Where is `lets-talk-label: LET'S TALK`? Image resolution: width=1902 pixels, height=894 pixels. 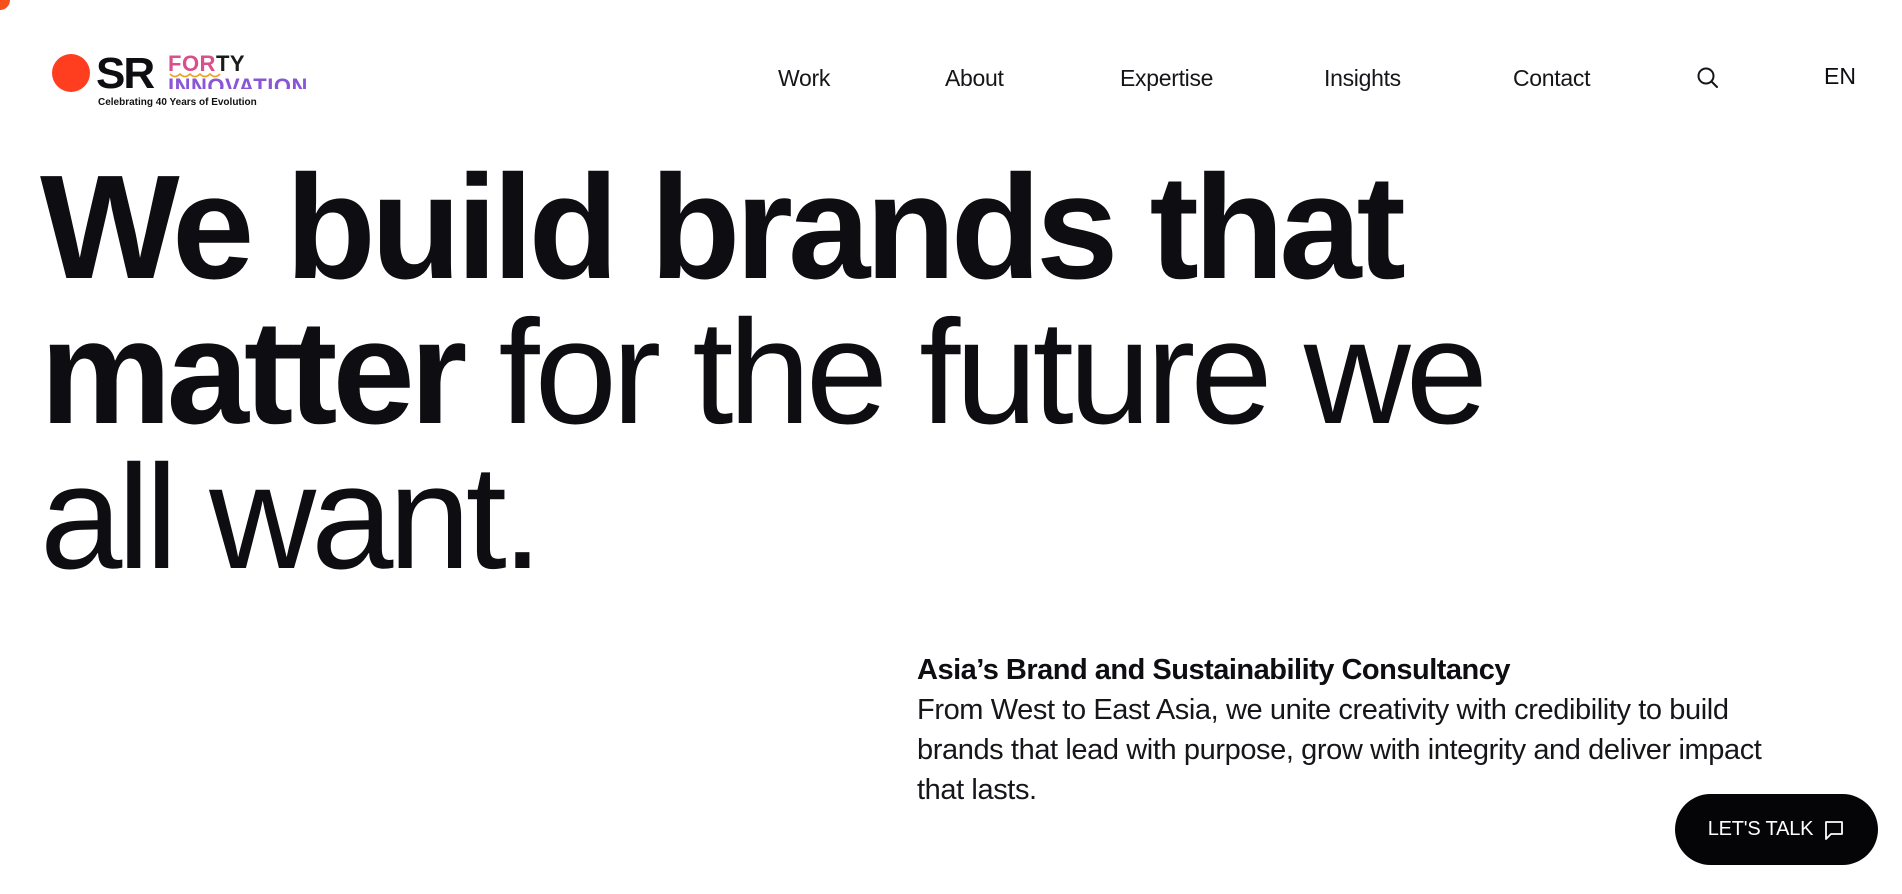
lets-talk-label: LET'S TALK is located at coordinates (1760, 829).